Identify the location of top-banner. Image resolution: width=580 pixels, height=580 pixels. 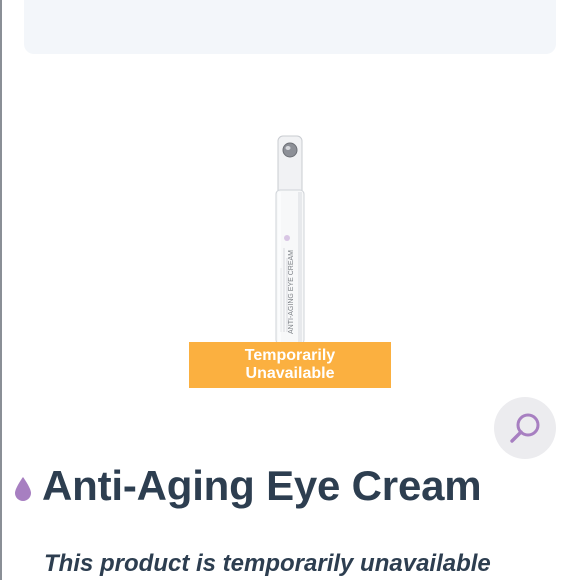
(290, 27).